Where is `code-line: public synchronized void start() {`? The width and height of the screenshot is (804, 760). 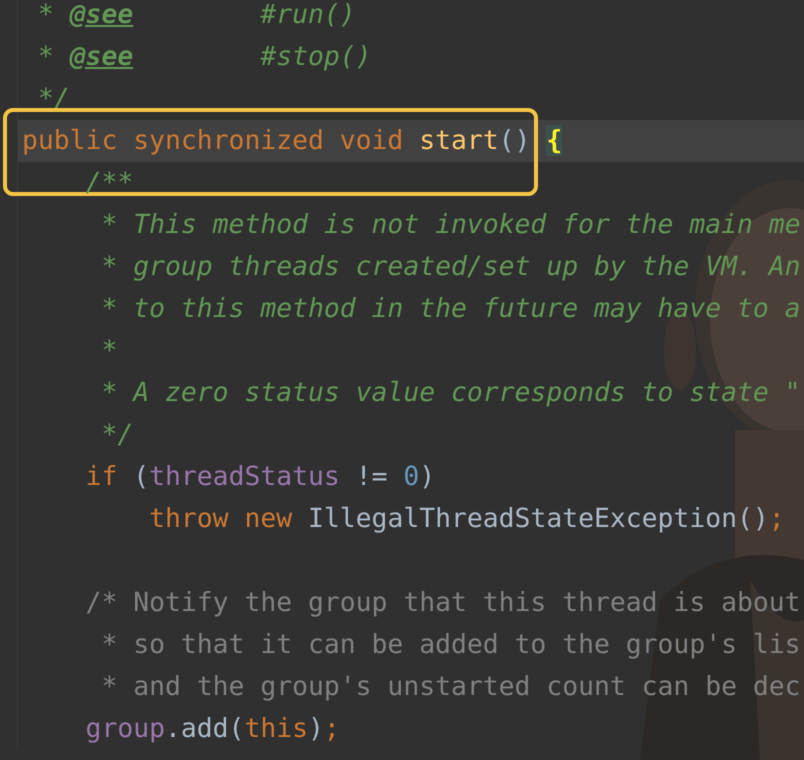
code-line: public synchronized void start() { is located at coordinates (292, 141).